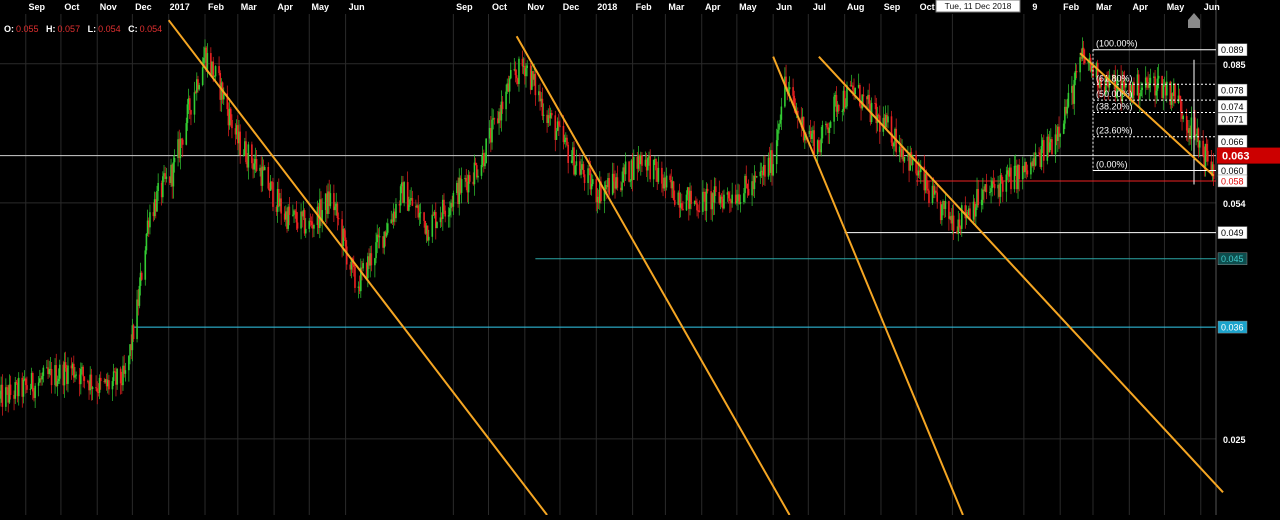  I want to click on price-level-label: 0.058, so click(1232, 181).